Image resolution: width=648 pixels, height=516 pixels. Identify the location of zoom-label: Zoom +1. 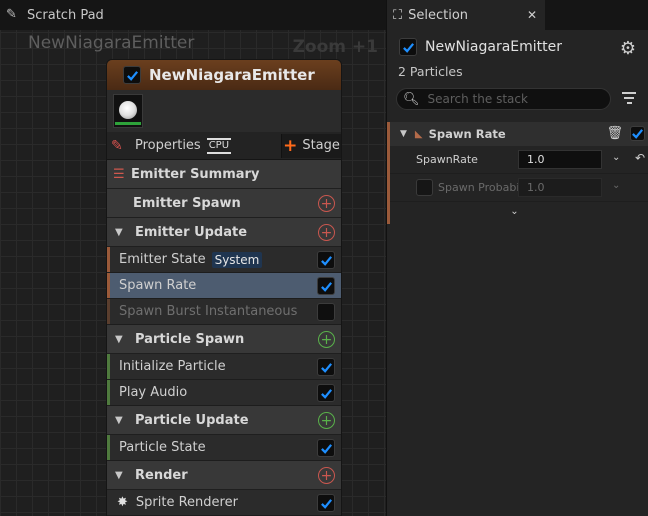
(335, 47).